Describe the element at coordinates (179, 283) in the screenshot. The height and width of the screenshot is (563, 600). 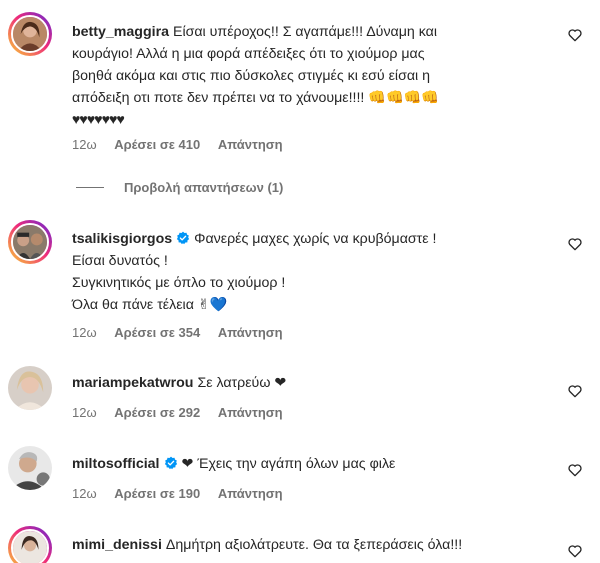
I see `comment-line: Συγκινητικός με όπλο το χιούμορ !` at that location.